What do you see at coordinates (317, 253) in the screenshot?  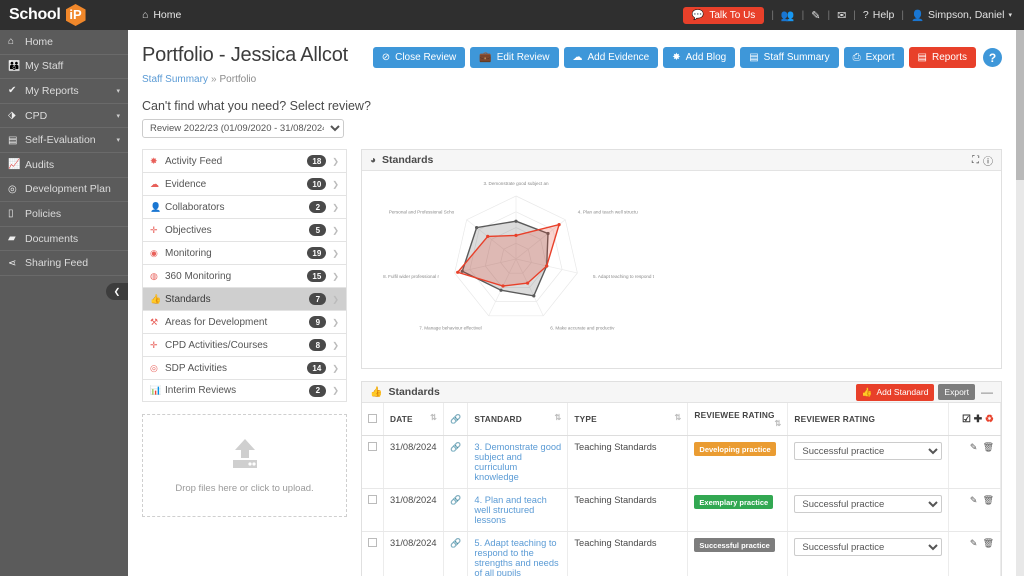 I see `nav-item-count: 19` at bounding box center [317, 253].